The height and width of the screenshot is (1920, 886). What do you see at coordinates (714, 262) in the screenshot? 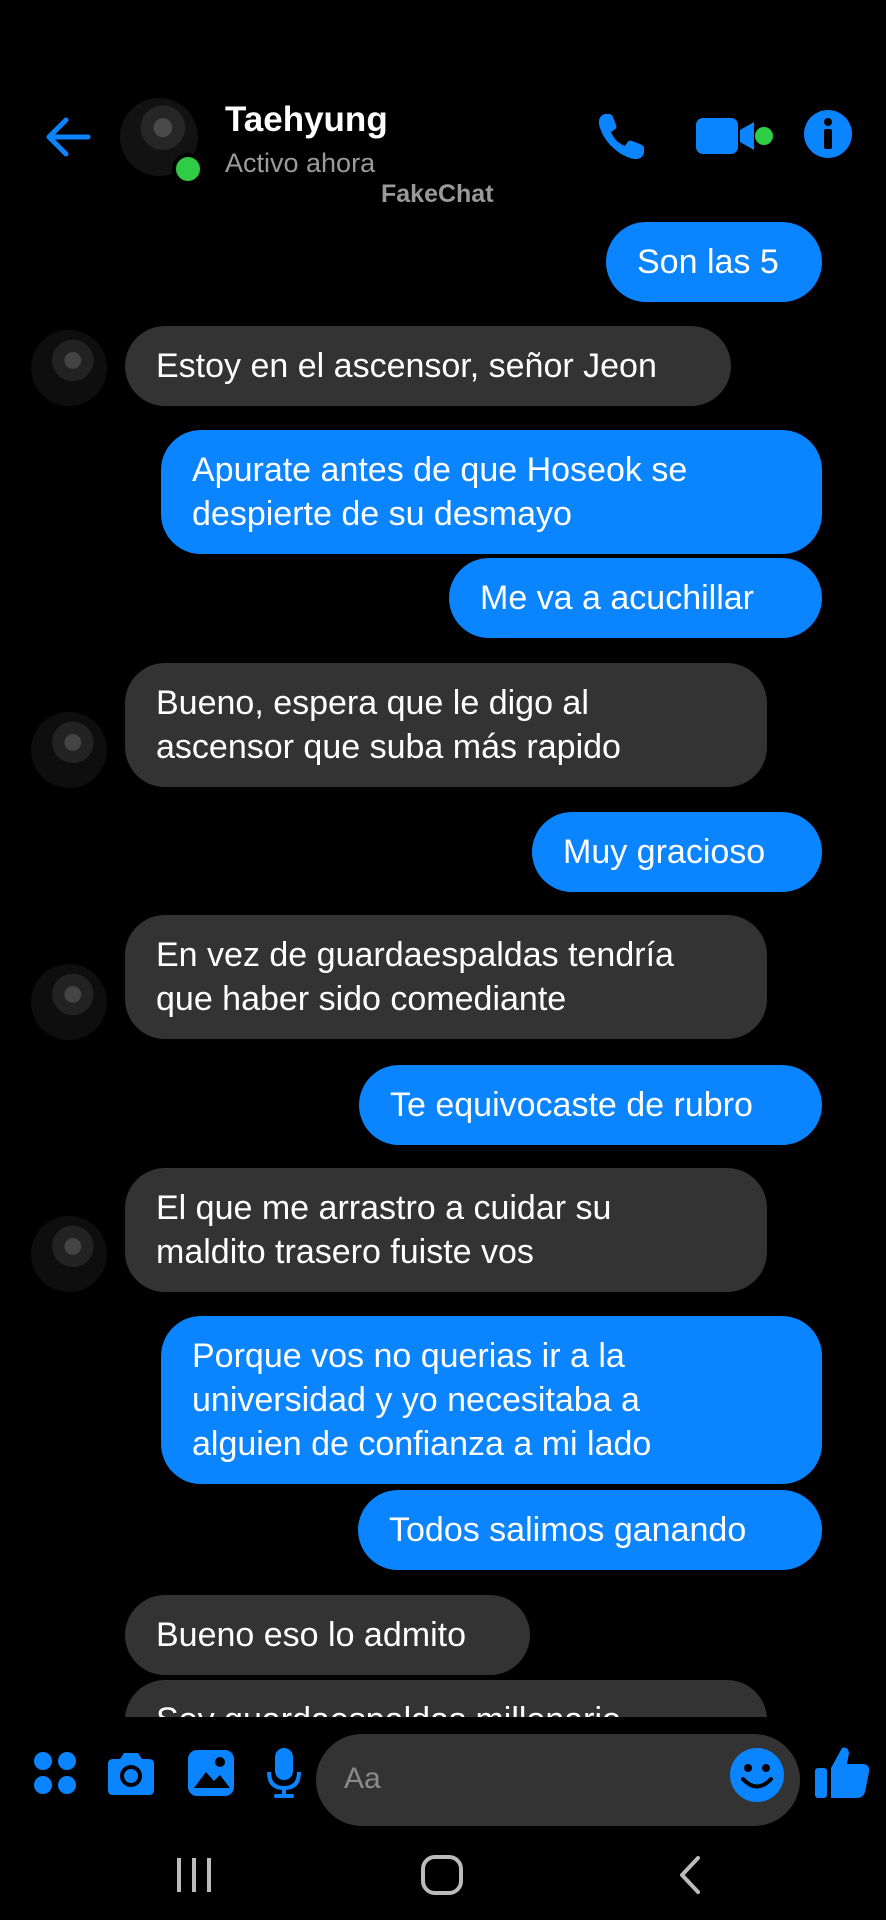
I see `outgoing-message: Son las 5` at bounding box center [714, 262].